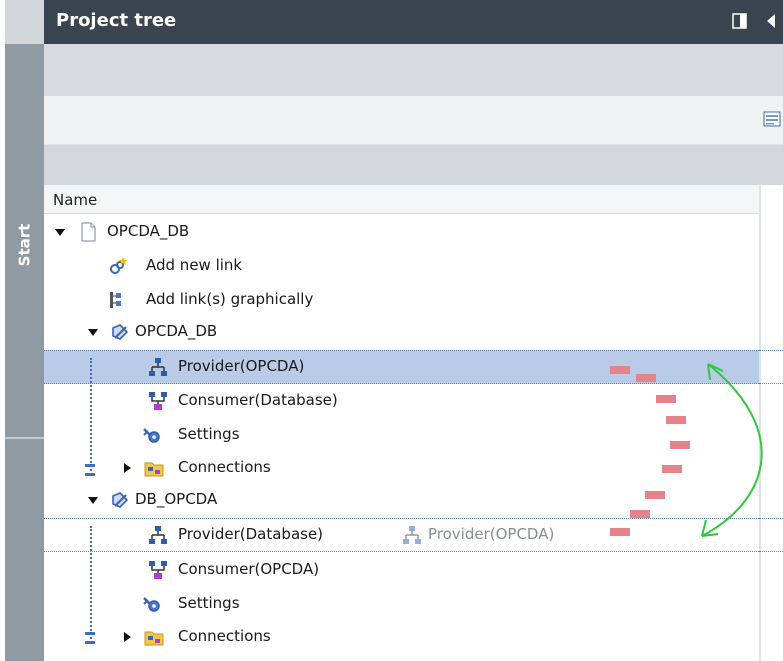  What do you see at coordinates (740, 21) in the screenshot?
I see `collapse-panel-icon` at bounding box center [740, 21].